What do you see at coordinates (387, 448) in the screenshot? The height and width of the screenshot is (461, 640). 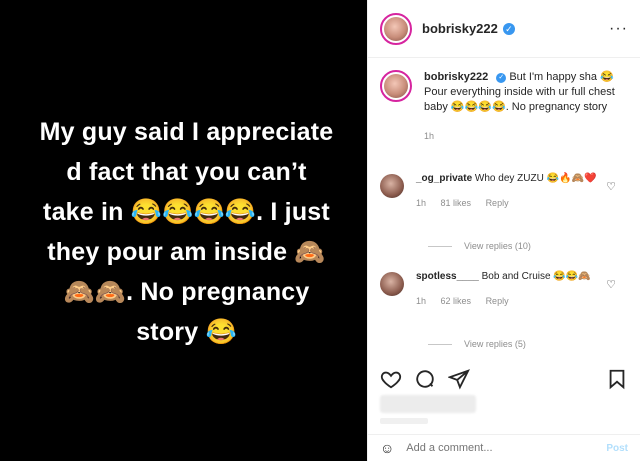 I see `emoji-icon: ☺` at bounding box center [387, 448].